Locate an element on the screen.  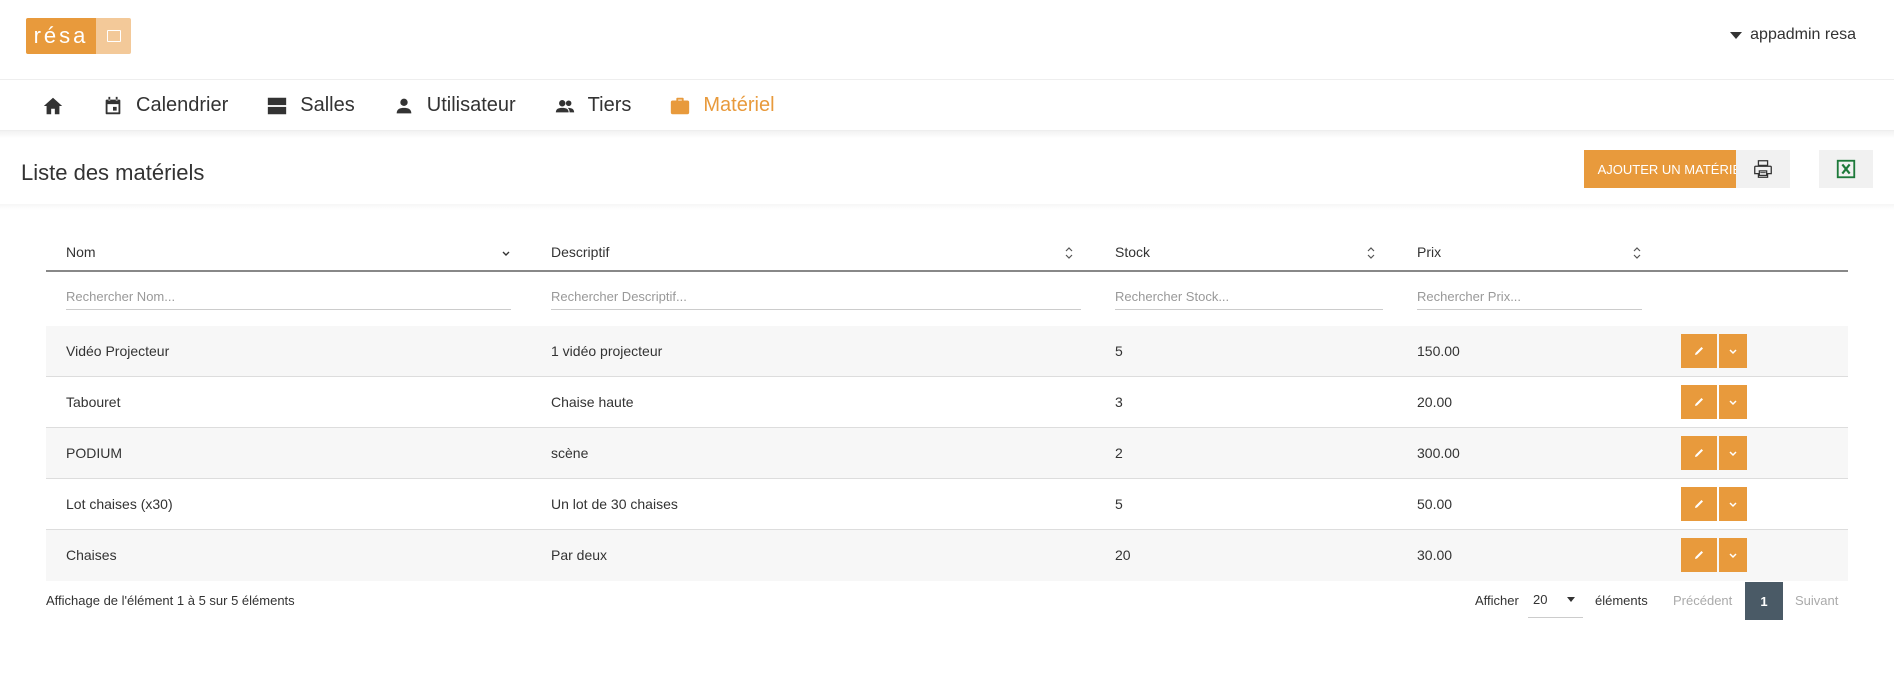
cell-nom: PODIUM is located at coordinates (94, 453).